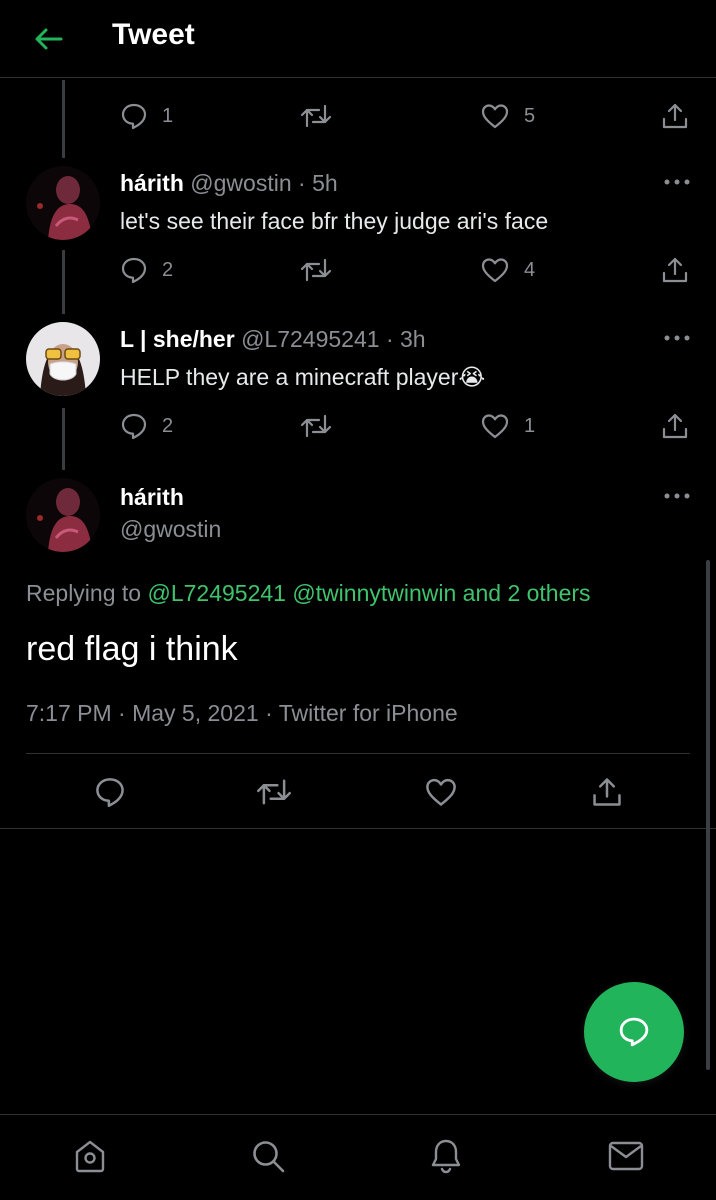 The image size is (716, 1200). What do you see at coordinates (84, 593) in the screenshot?
I see `replying-prefix: Replying to` at bounding box center [84, 593].